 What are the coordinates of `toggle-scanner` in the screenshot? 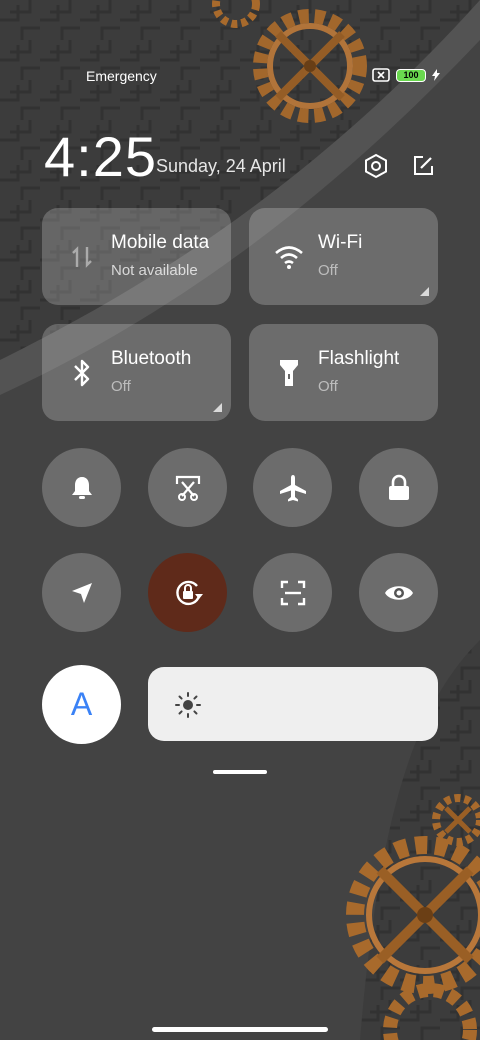 It's located at (292, 592).